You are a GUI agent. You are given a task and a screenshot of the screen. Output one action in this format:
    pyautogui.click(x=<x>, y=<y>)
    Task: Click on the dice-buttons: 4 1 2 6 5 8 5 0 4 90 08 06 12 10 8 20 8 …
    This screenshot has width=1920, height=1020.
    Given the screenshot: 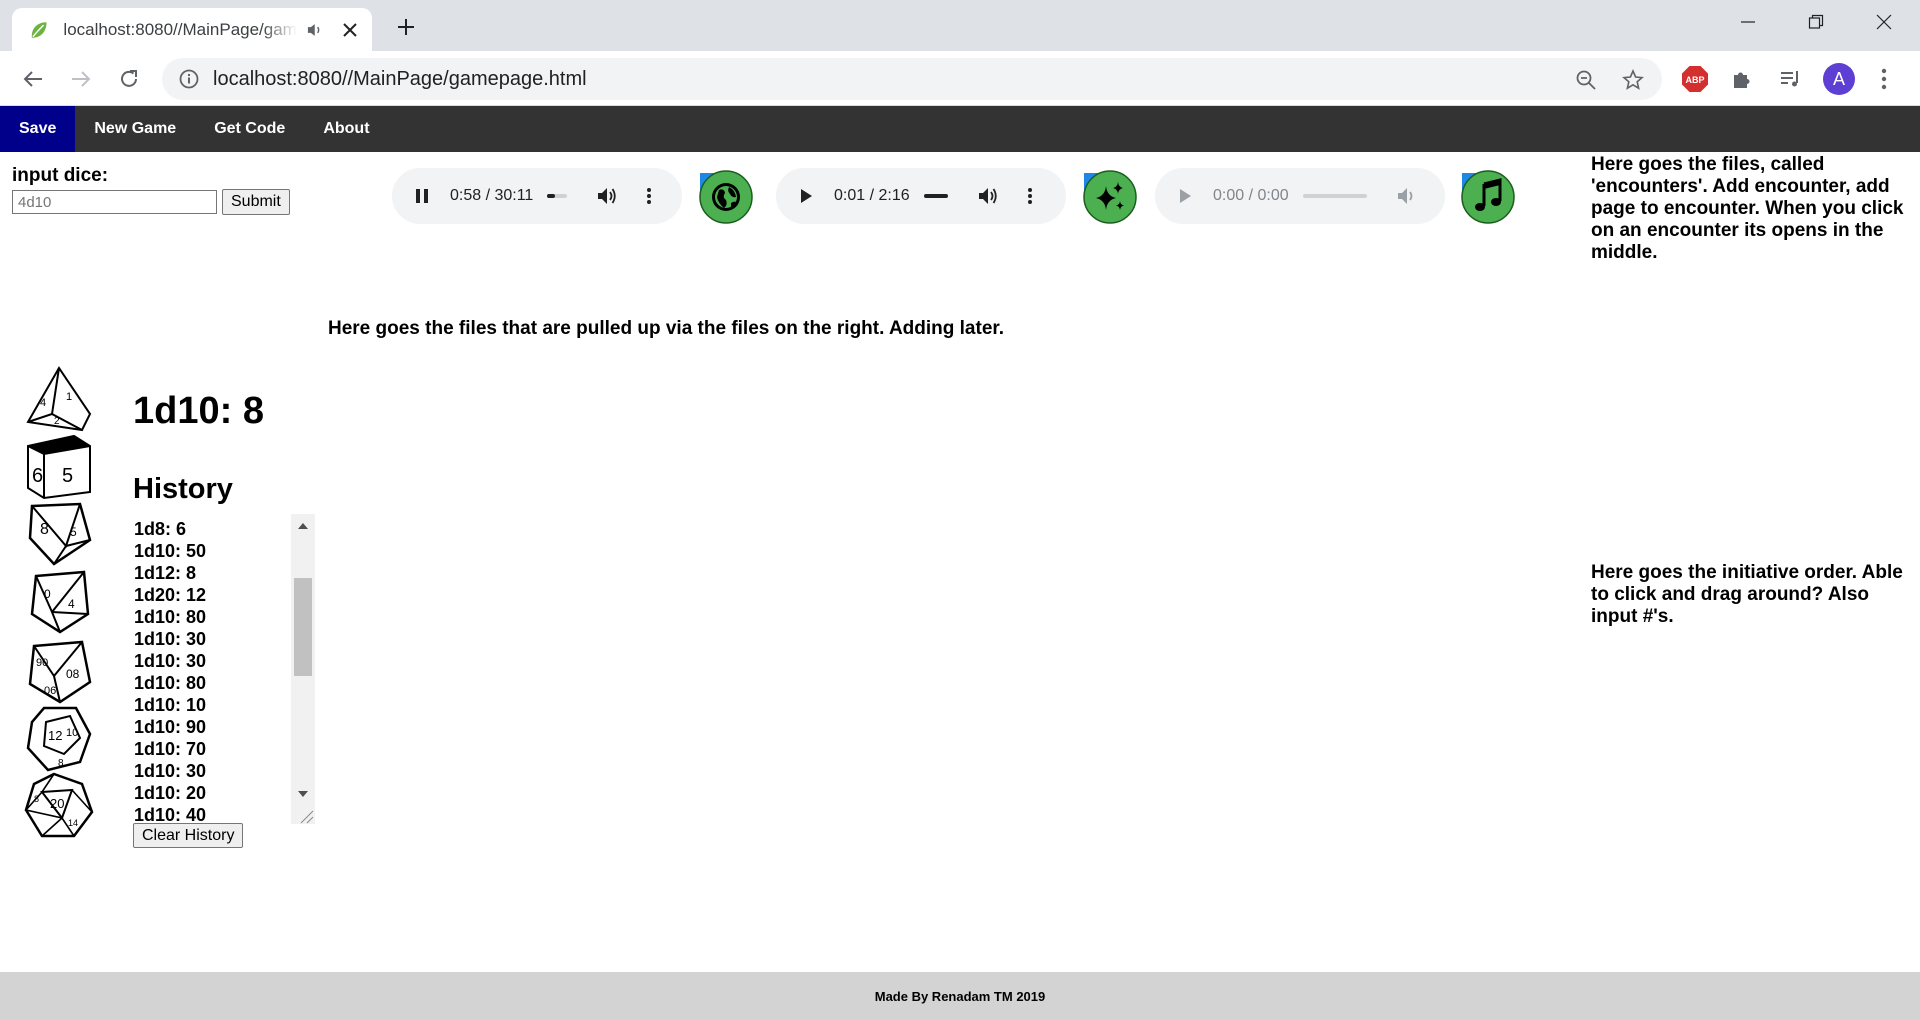 What is the action you would take?
    pyautogui.click(x=60, y=602)
    